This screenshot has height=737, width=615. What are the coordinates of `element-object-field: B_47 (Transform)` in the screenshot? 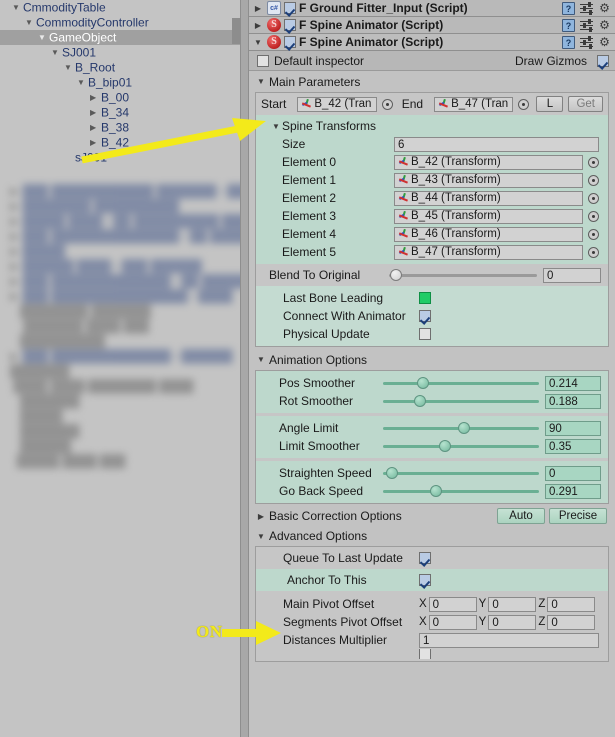 It's located at (488, 252).